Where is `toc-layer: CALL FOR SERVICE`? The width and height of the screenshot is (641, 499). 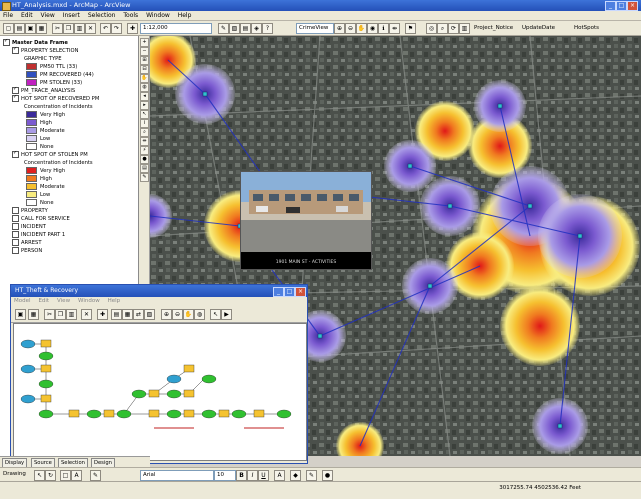 toc-layer: CALL FOR SERVICE is located at coordinates (35, 219).